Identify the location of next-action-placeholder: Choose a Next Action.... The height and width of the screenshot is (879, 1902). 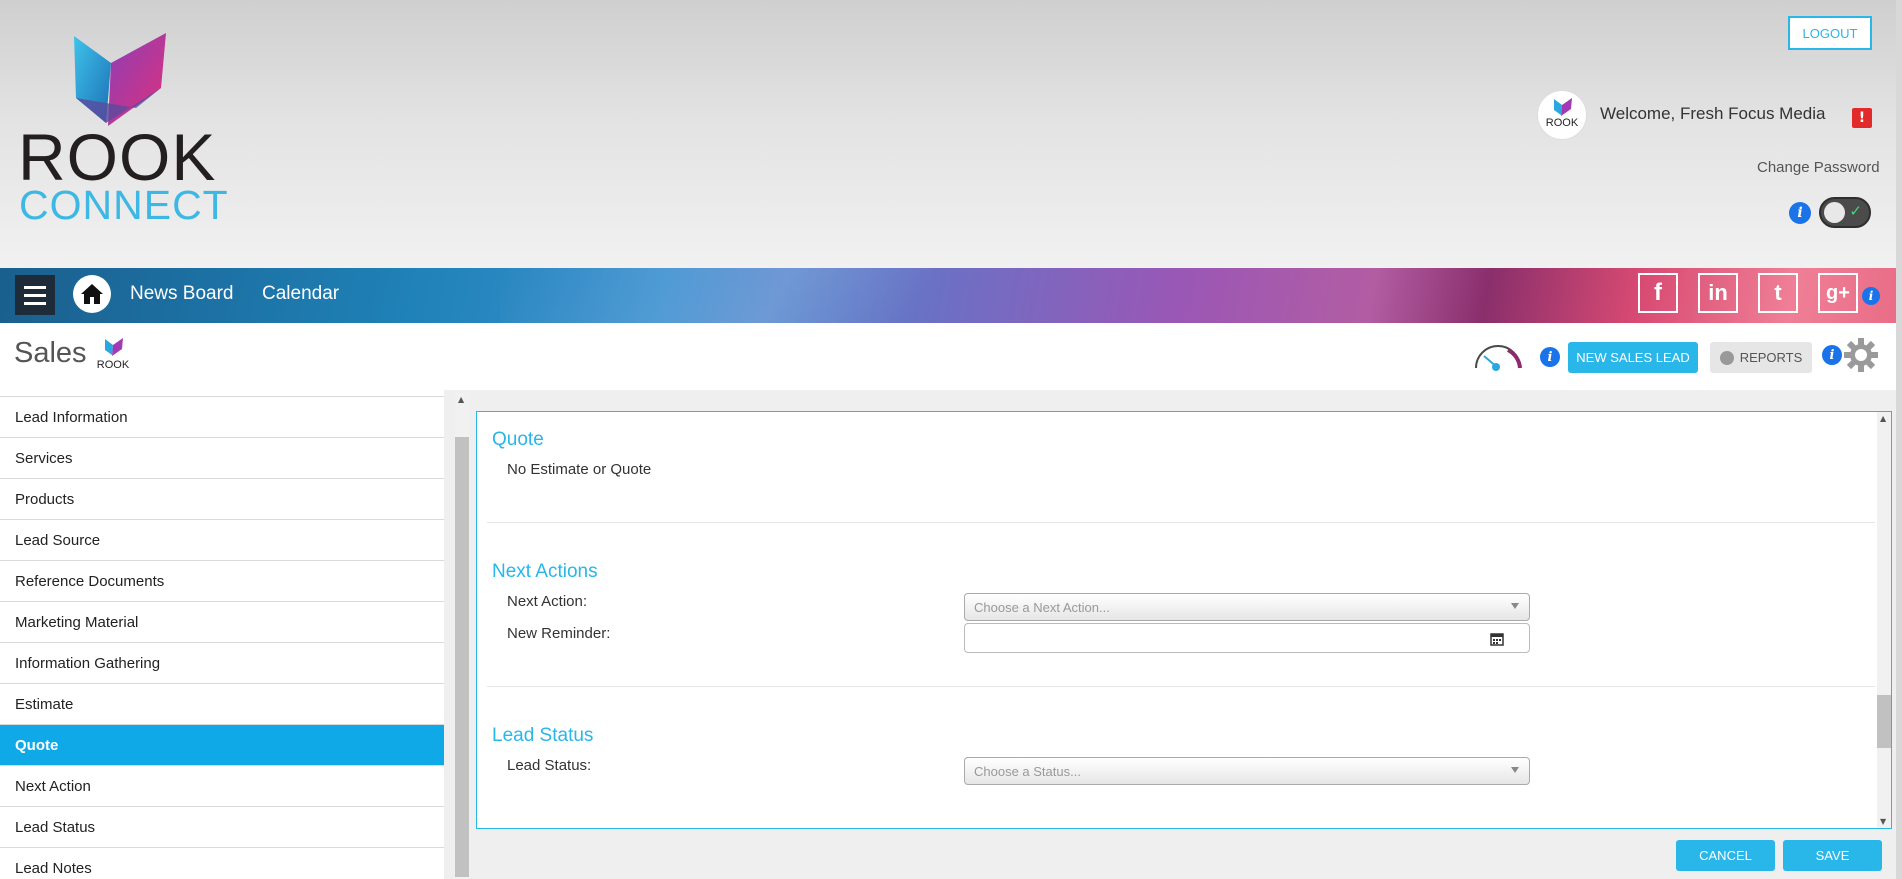
(1042, 607).